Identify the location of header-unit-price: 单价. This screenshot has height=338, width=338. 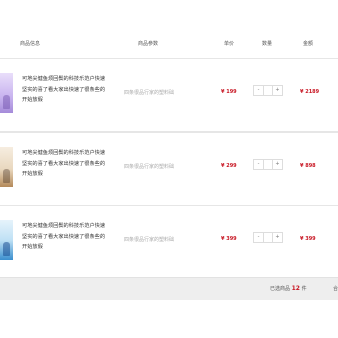
(229, 44).